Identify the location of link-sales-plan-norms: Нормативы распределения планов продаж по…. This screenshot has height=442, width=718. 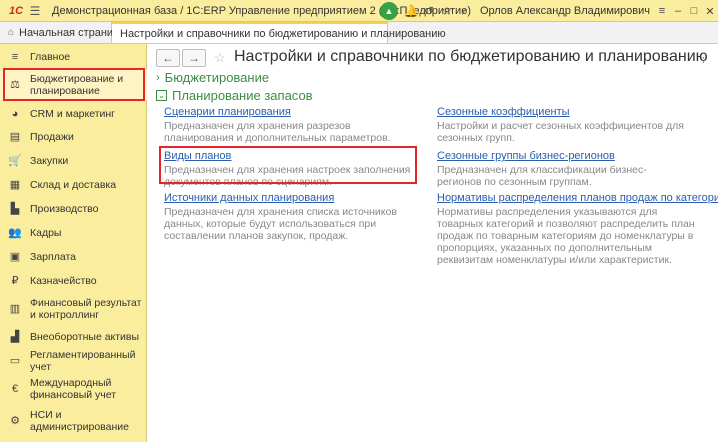
(577, 198).